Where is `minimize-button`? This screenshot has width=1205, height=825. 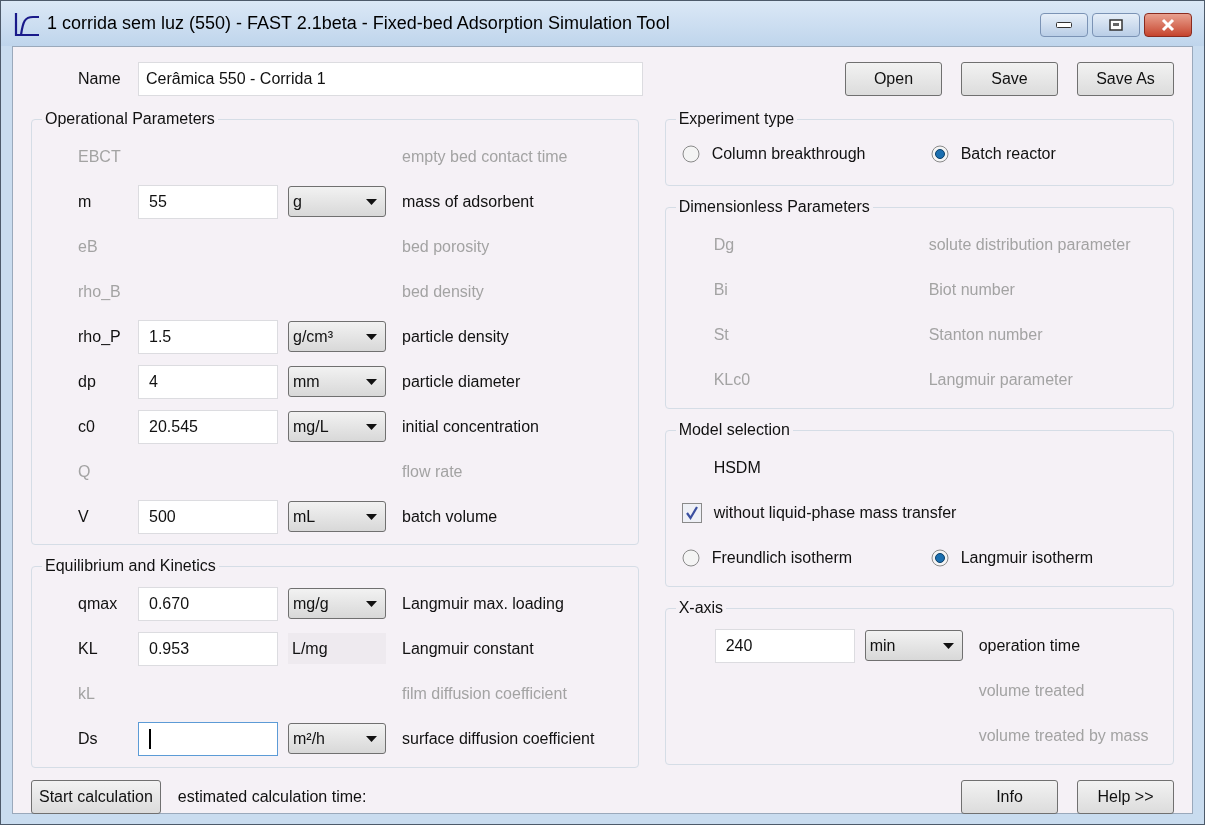 minimize-button is located at coordinates (1064, 25).